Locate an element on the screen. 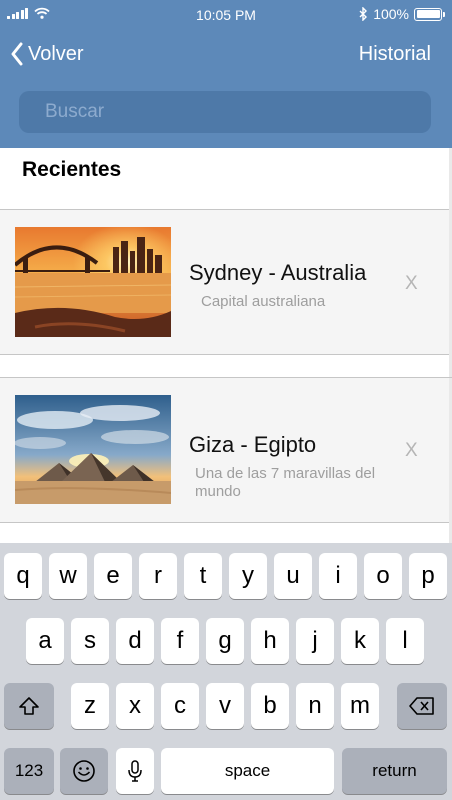 The width and height of the screenshot is (452, 800). space-key: space is located at coordinates (247, 771).